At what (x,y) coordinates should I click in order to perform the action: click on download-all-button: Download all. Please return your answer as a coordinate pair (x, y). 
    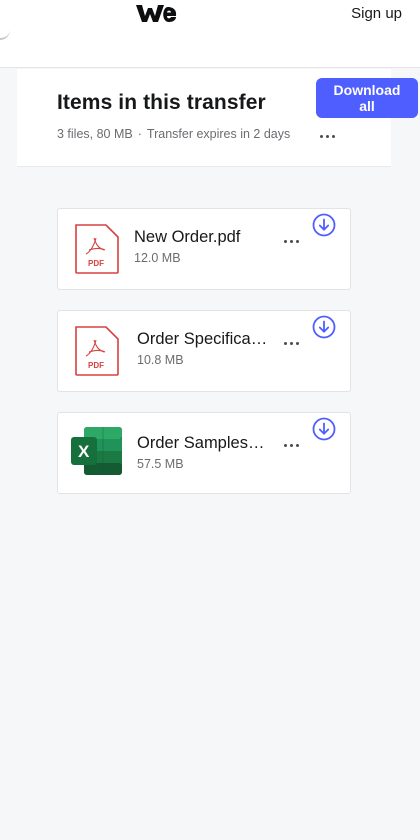
    Looking at the image, I should click on (367, 98).